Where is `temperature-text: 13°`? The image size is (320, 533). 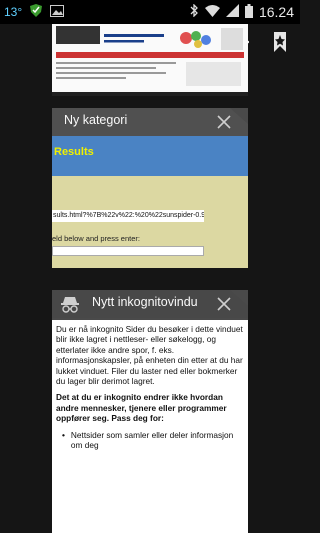
temperature-text: 13° is located at coordinates (13, 12).